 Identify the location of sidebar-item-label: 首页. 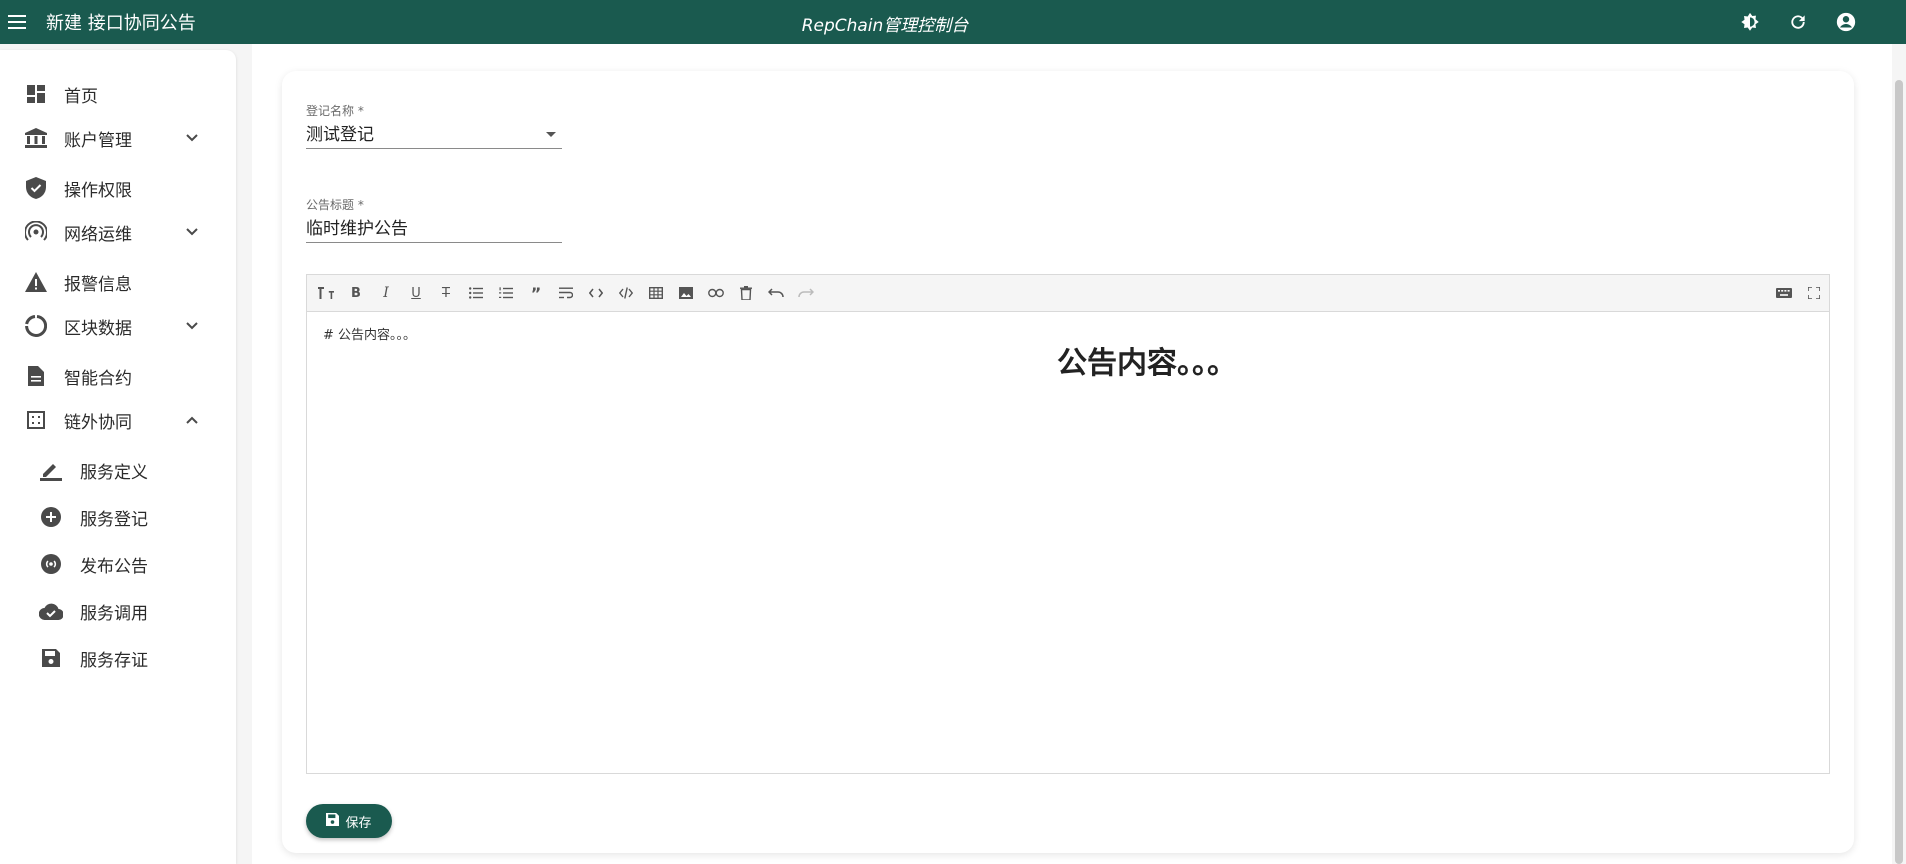
(81, 96).